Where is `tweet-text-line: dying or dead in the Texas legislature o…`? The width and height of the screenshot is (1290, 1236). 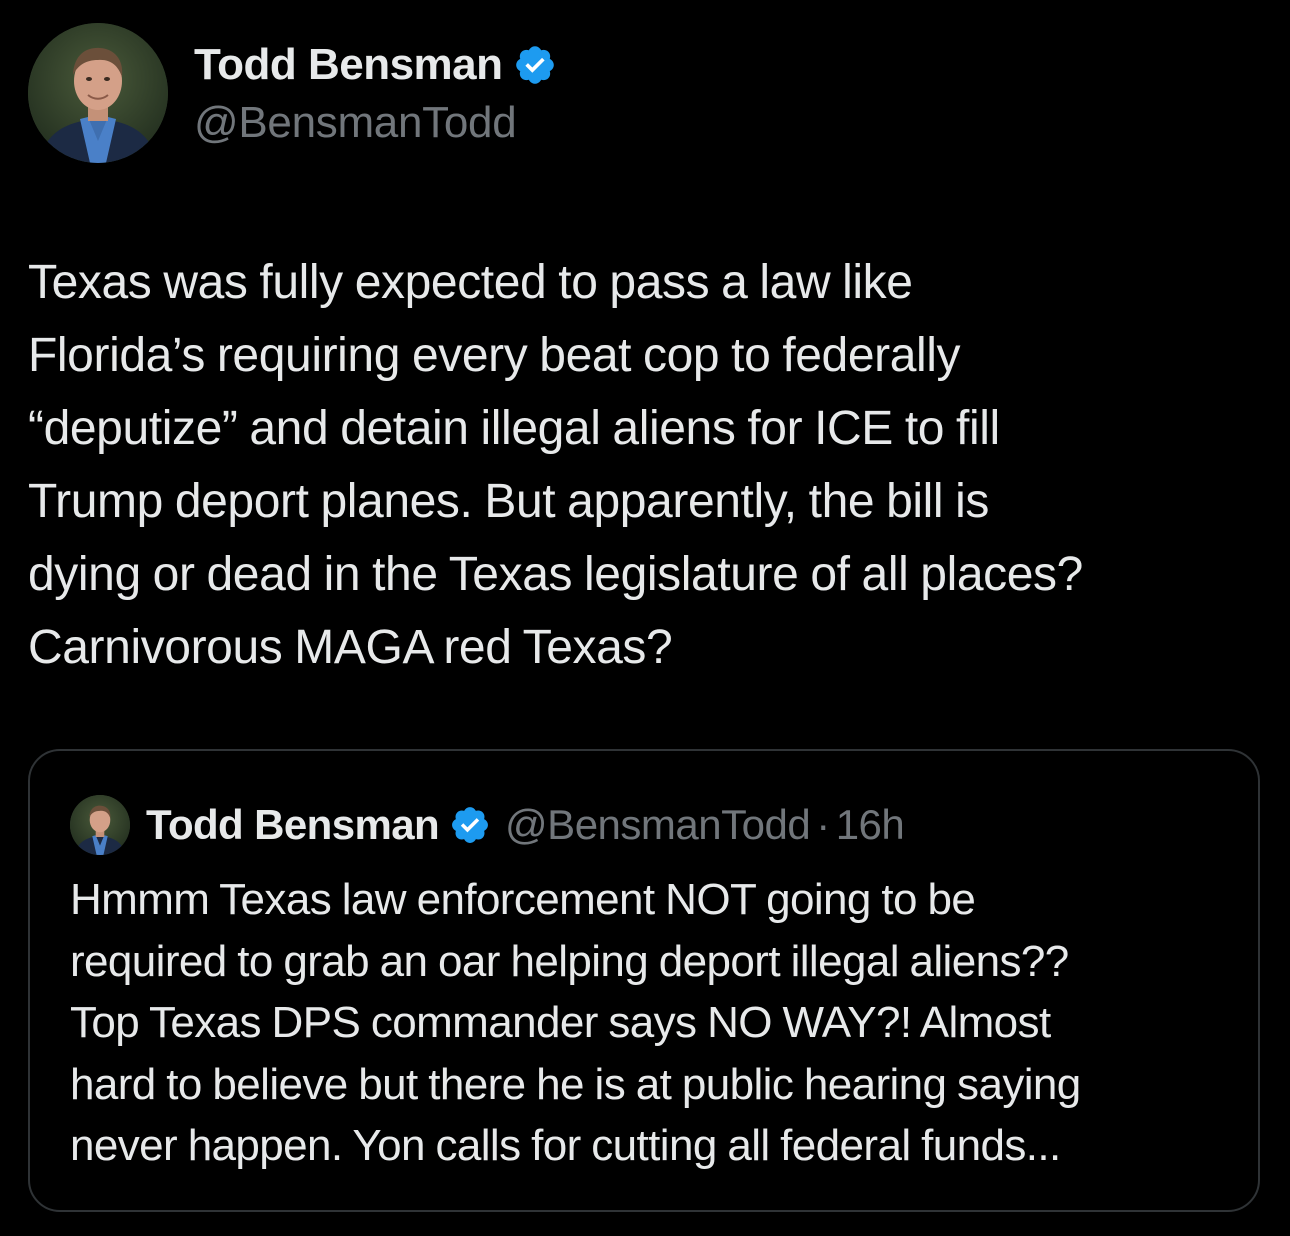
tweet-text-line: dying or dead in the Texas legislature o… is located at coordinates (555, 574).